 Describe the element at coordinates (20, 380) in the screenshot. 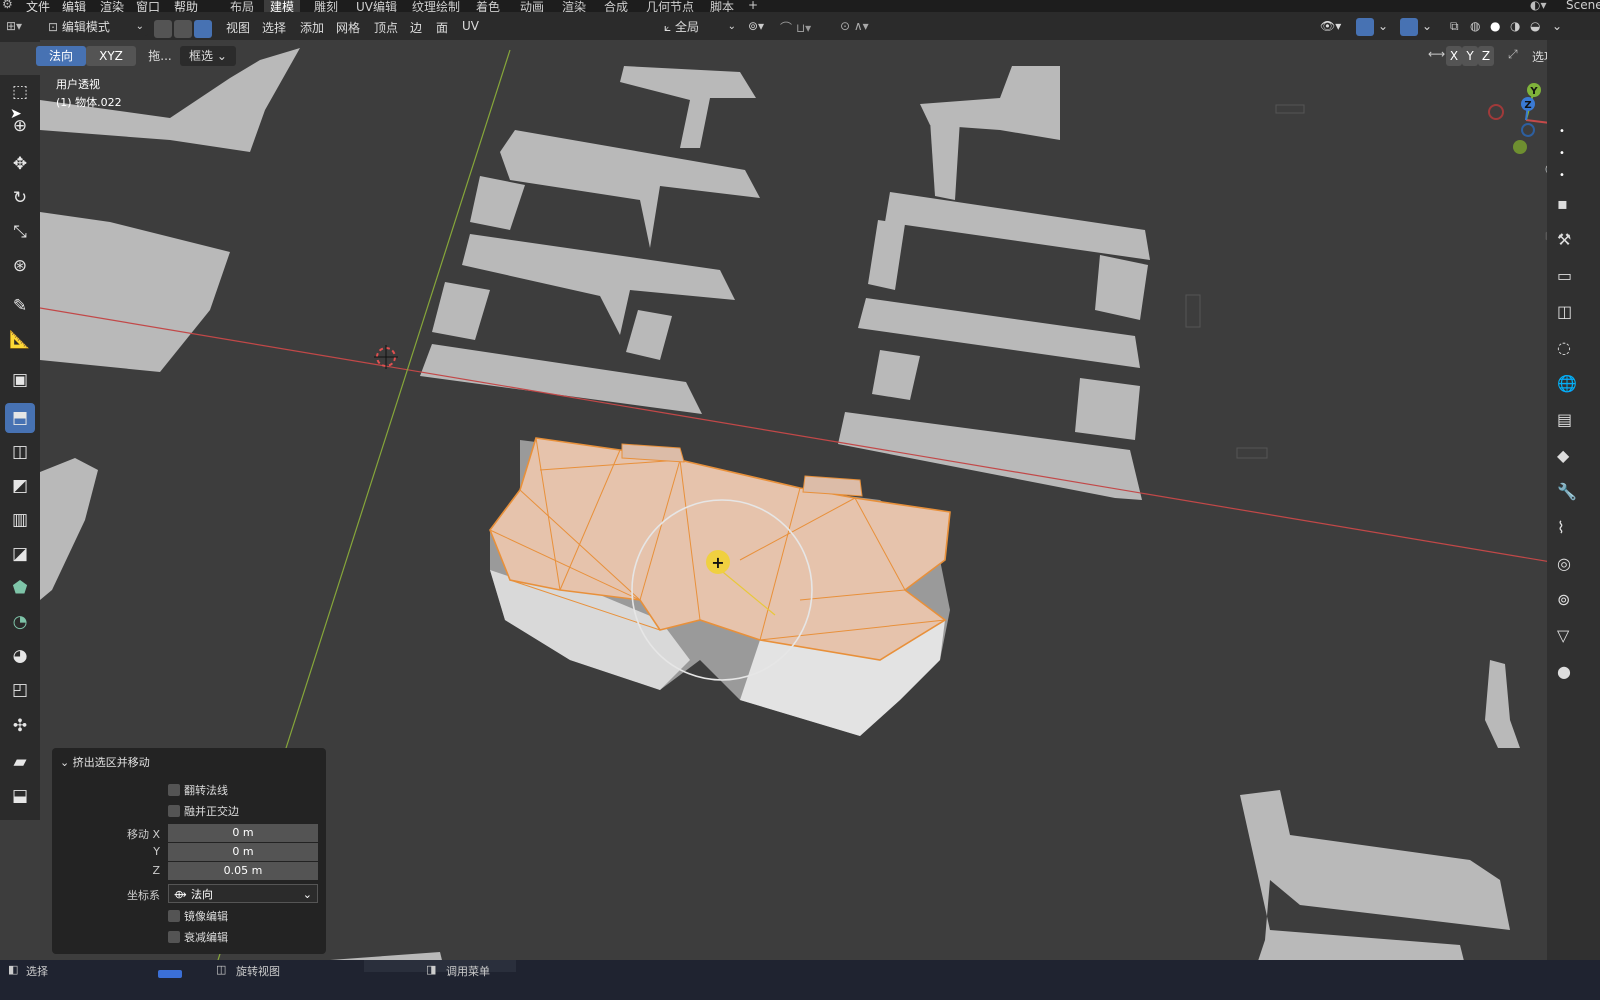

I see `add-cube-icon: ▣` at that location.